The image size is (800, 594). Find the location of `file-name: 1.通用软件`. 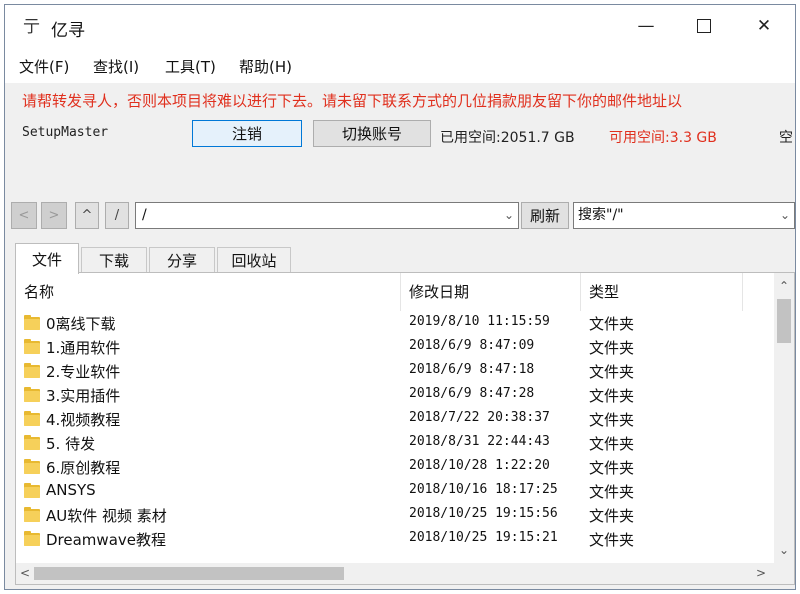

file-name: 1.通用软件 is located at coordinates (83, 348).